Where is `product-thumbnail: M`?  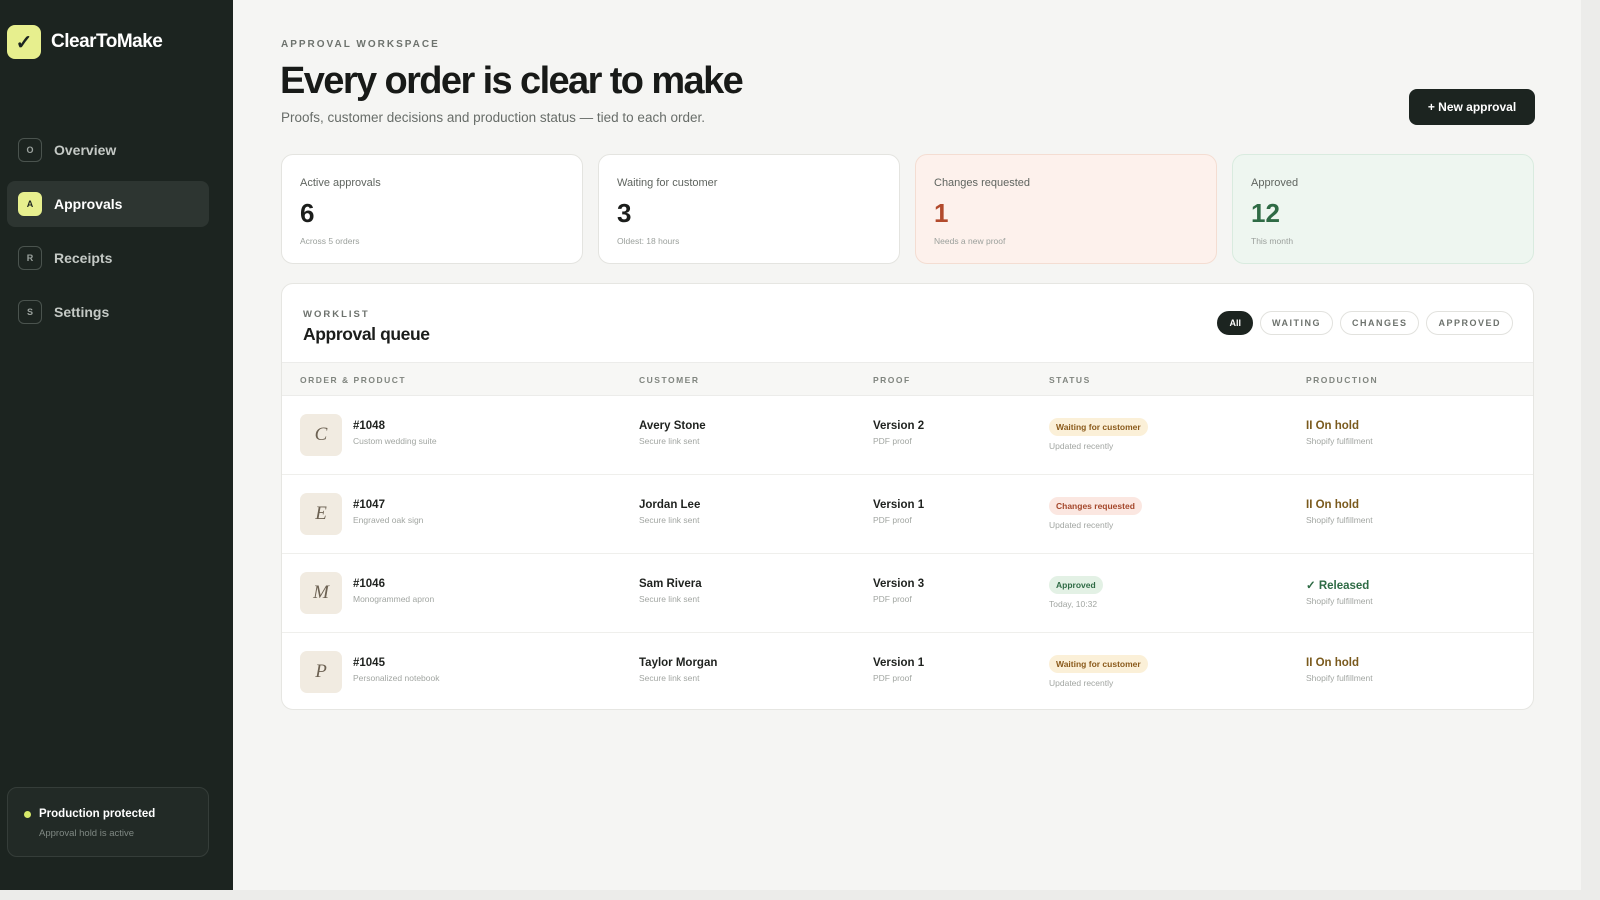 product-thumbnail: M is located at coordinates (321, 593).